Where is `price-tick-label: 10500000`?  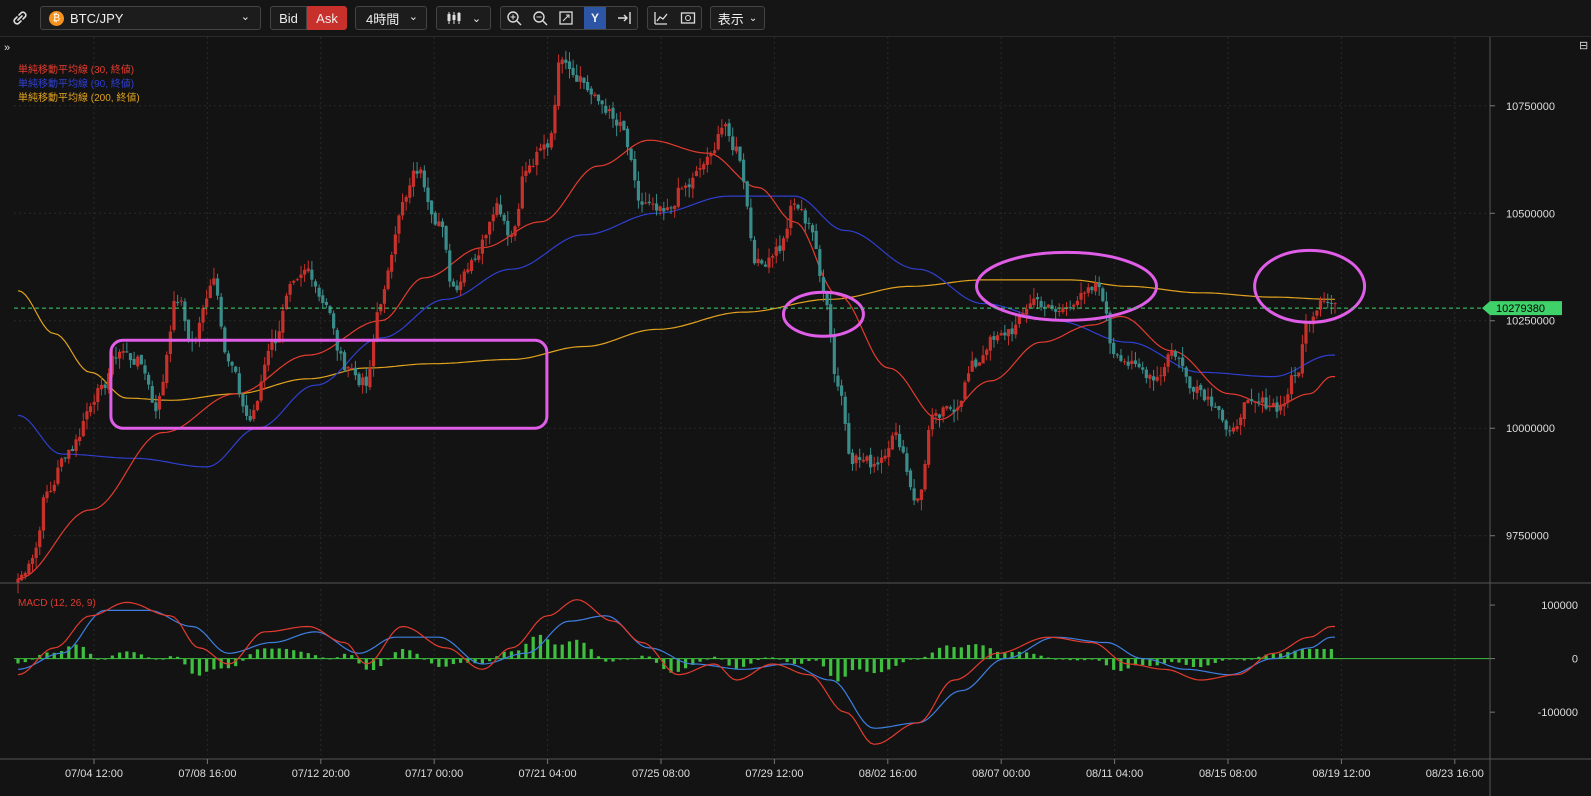
price-tick-label: 10500000 is located at coordinates (1530, 214).